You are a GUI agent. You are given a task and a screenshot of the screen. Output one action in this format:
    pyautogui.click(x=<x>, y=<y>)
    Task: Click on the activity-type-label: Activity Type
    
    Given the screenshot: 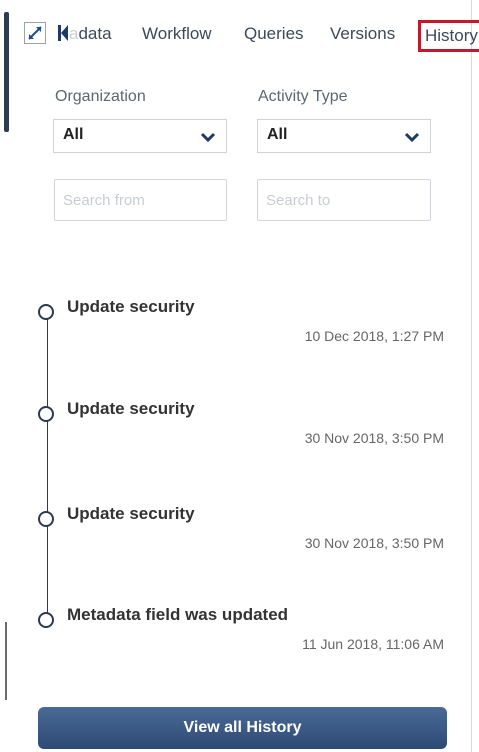 What is the action you would take?
    pyautogui.click(x=303, y=96)
    